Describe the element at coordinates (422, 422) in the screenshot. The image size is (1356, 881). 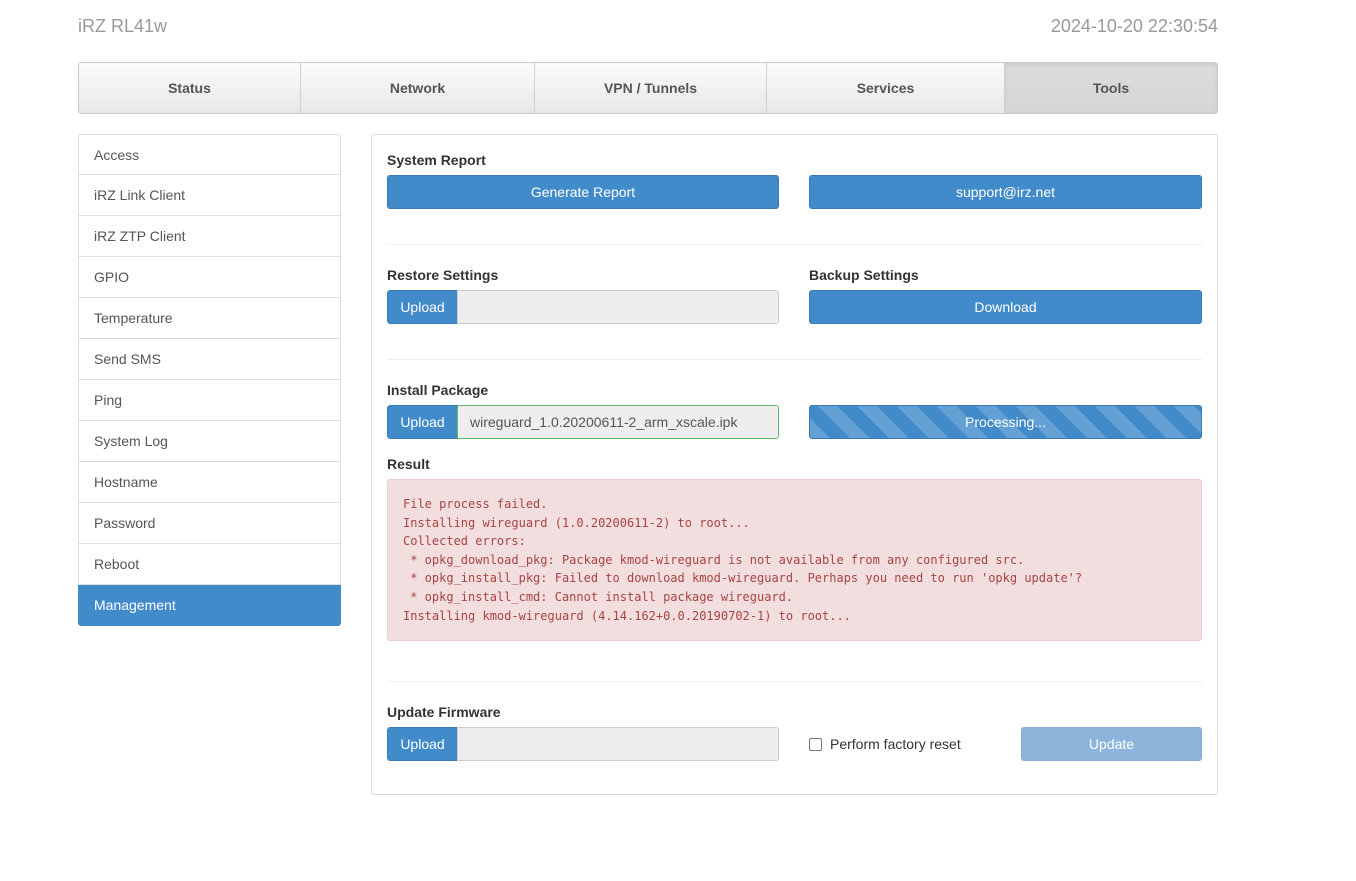
I see `package-upload-button: Upload` at that location.